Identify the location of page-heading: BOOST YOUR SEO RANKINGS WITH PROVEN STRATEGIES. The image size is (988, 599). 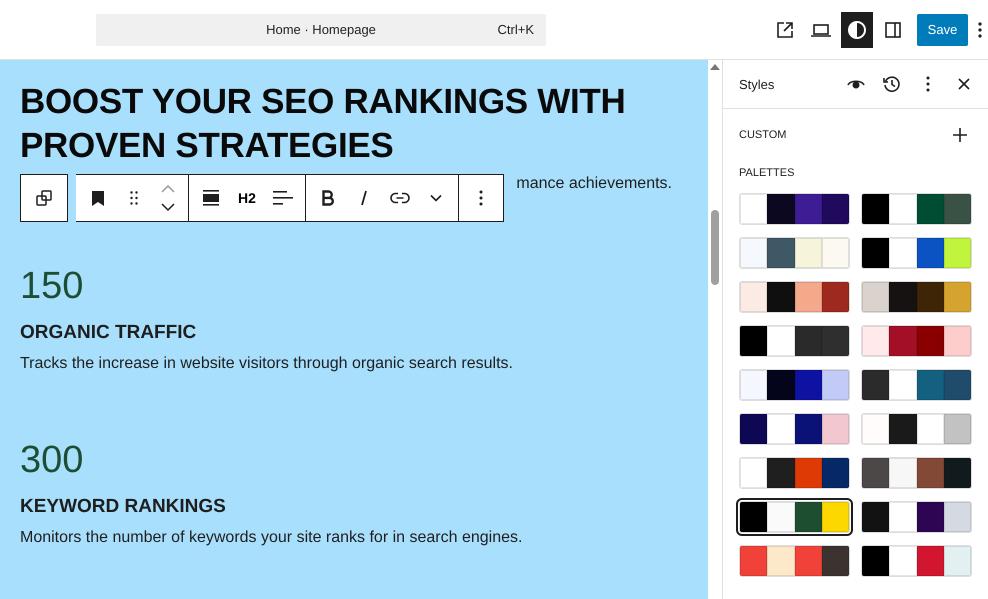
(323, 124).